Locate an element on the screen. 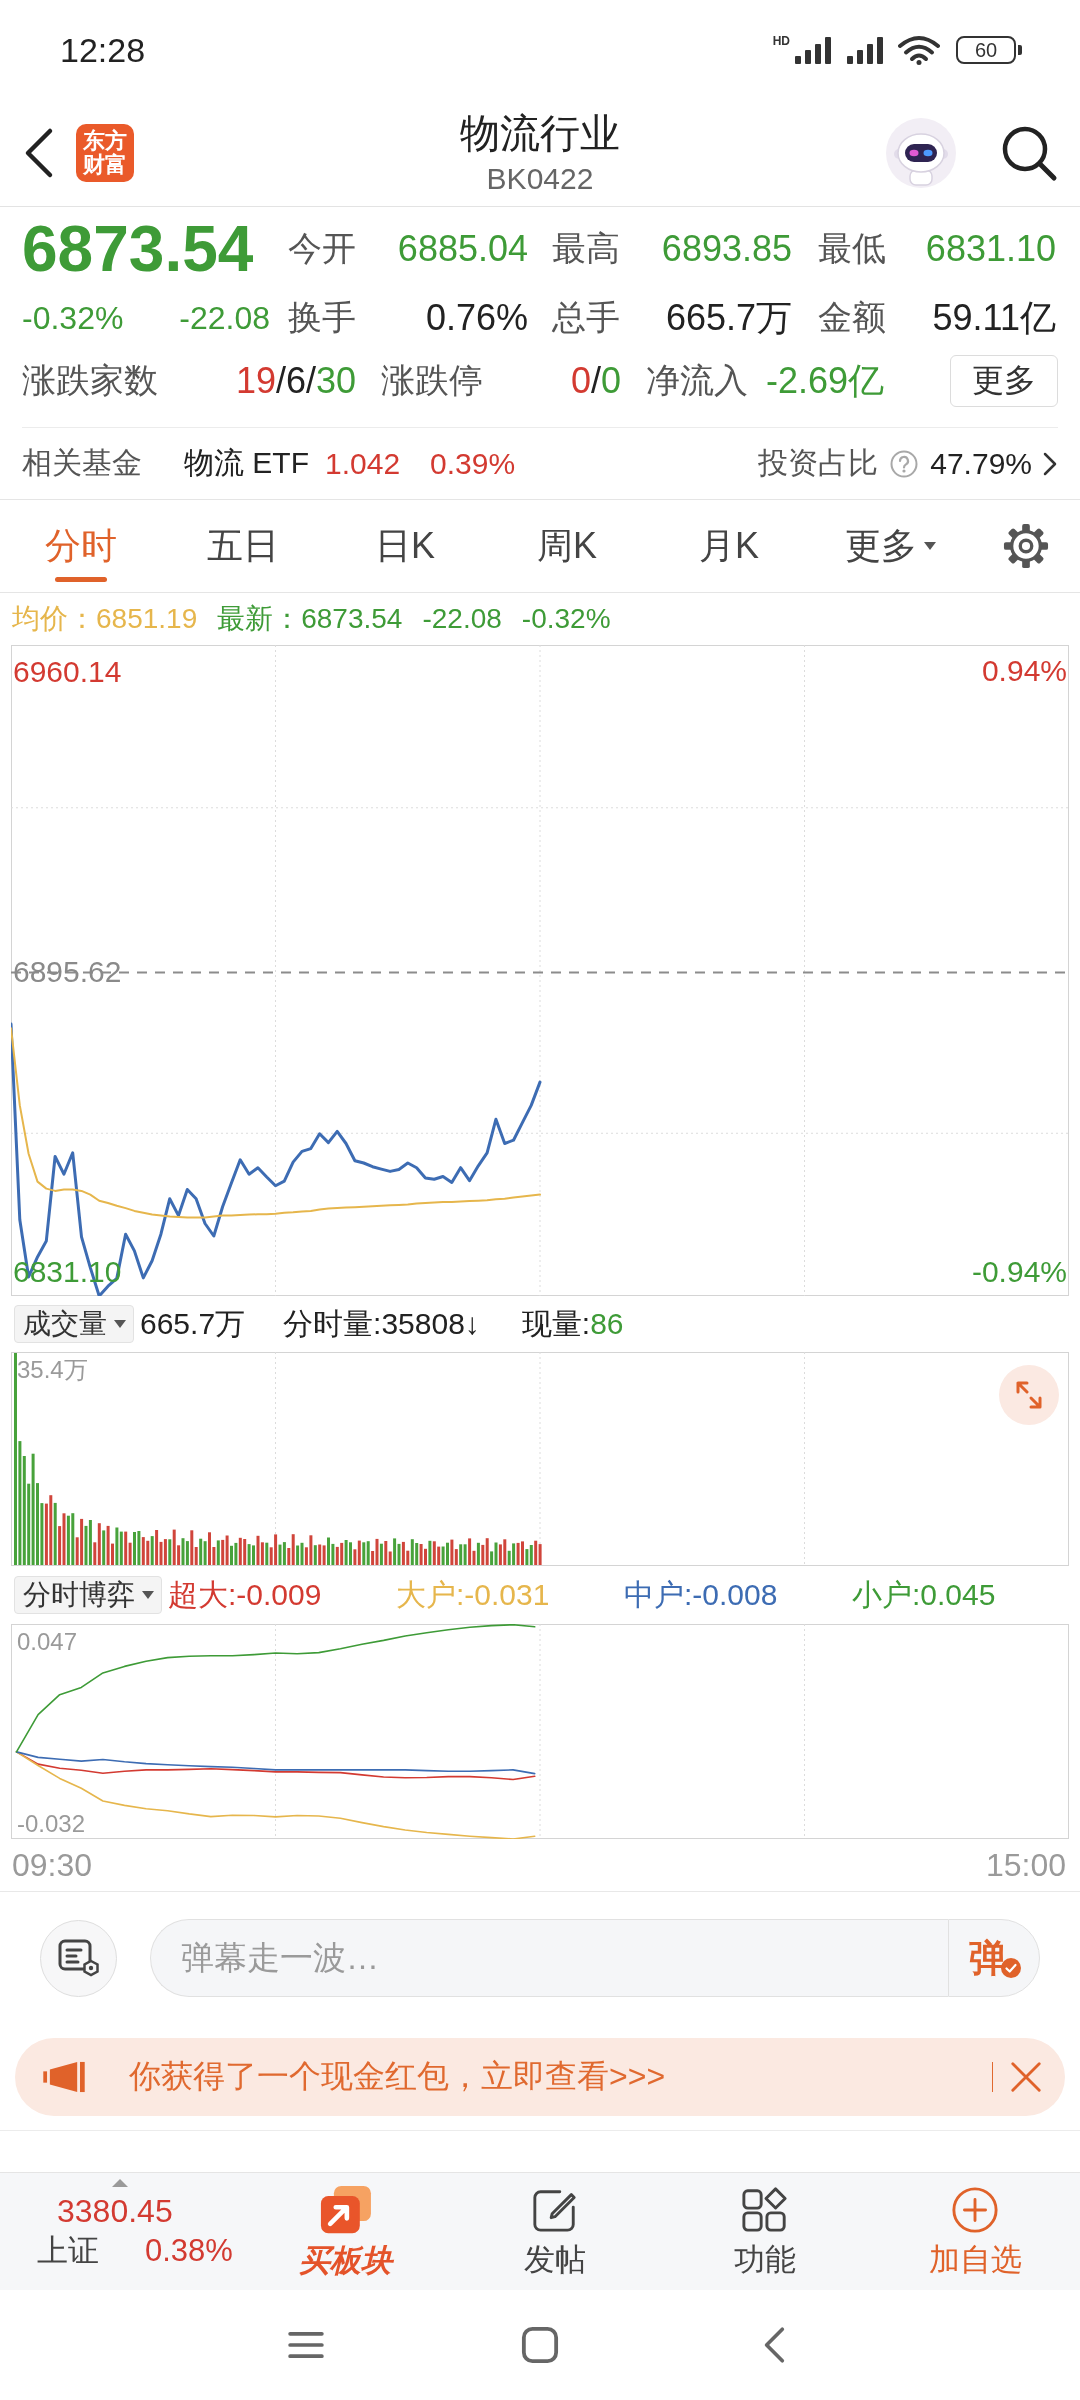 This screenshot has height=2400, width=1080. axis-label: -0.032 is located at coordinates (51, 1824).